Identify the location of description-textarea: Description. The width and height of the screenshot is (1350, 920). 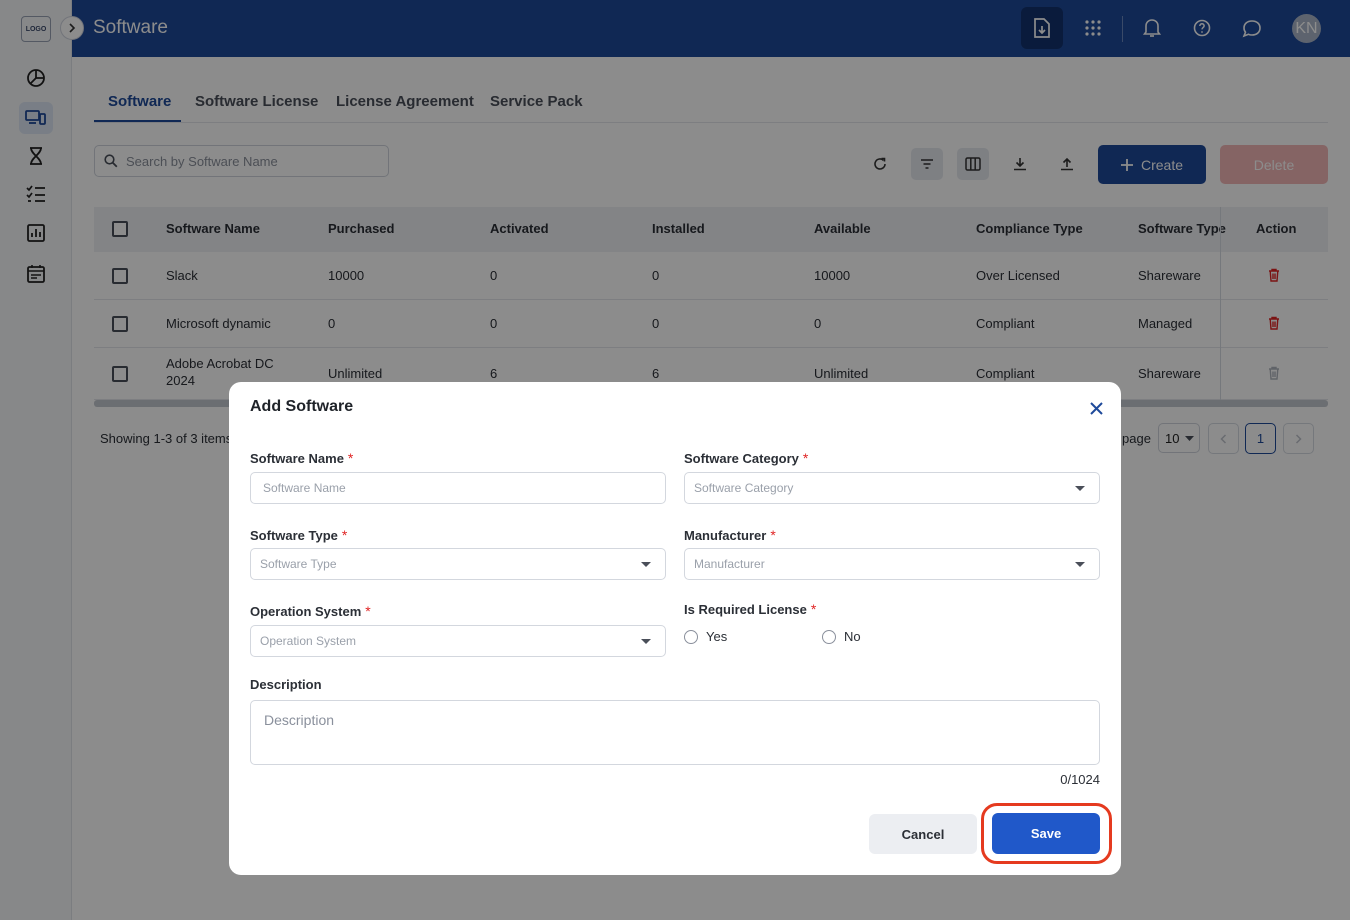
(675, 732).